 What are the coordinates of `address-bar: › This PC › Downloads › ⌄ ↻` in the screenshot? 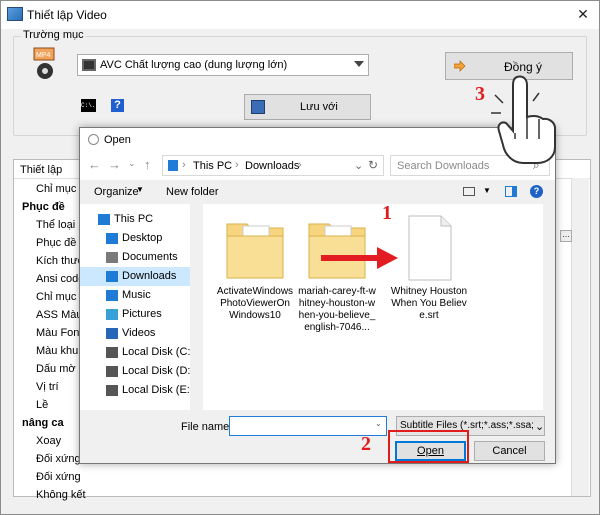 It's located at (273, 165).